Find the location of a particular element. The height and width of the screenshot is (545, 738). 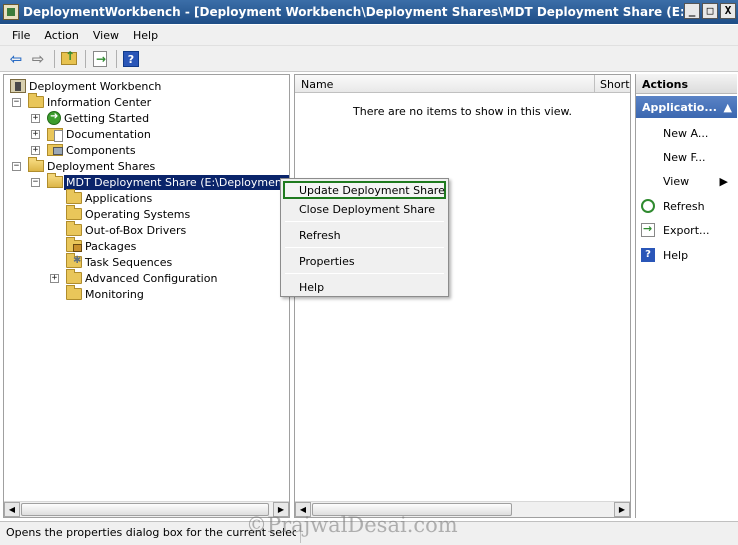

tree-item-label: Components is located at coordinates (101, 150).